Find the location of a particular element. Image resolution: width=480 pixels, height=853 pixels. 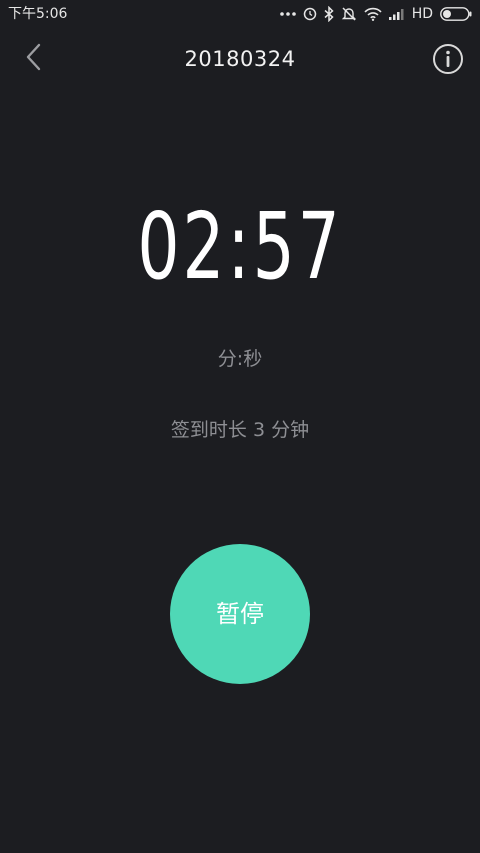

network-label: HD is located at coordinates (422, 14).